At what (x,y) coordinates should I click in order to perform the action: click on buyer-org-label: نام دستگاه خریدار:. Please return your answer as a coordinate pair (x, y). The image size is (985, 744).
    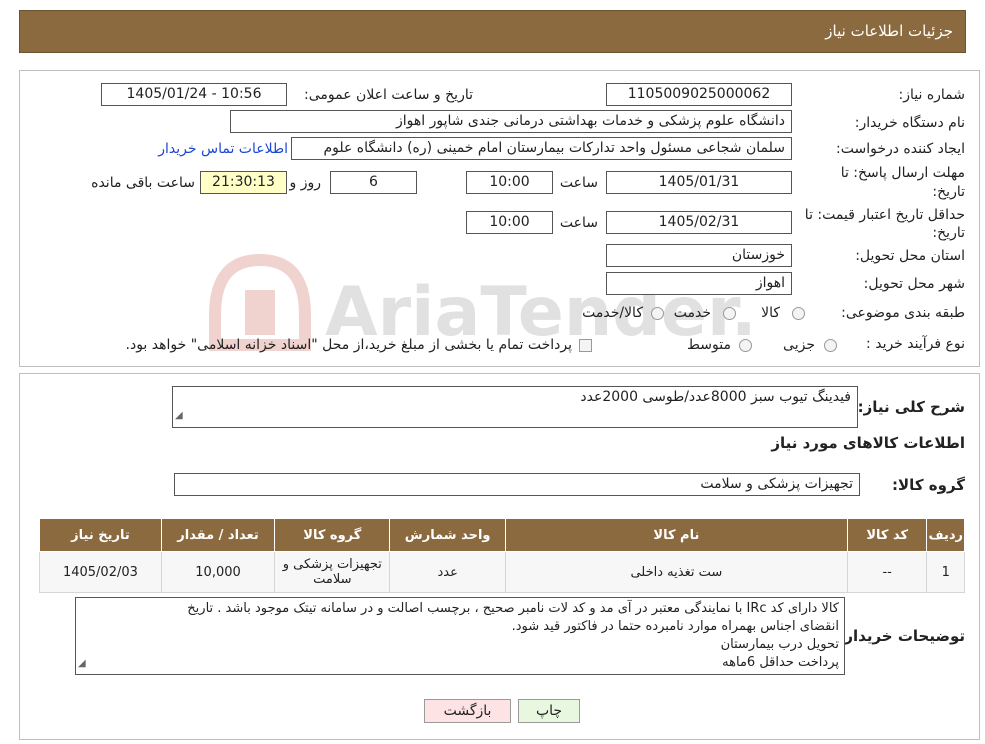
    Looking at the image, I should click on (909, 123).